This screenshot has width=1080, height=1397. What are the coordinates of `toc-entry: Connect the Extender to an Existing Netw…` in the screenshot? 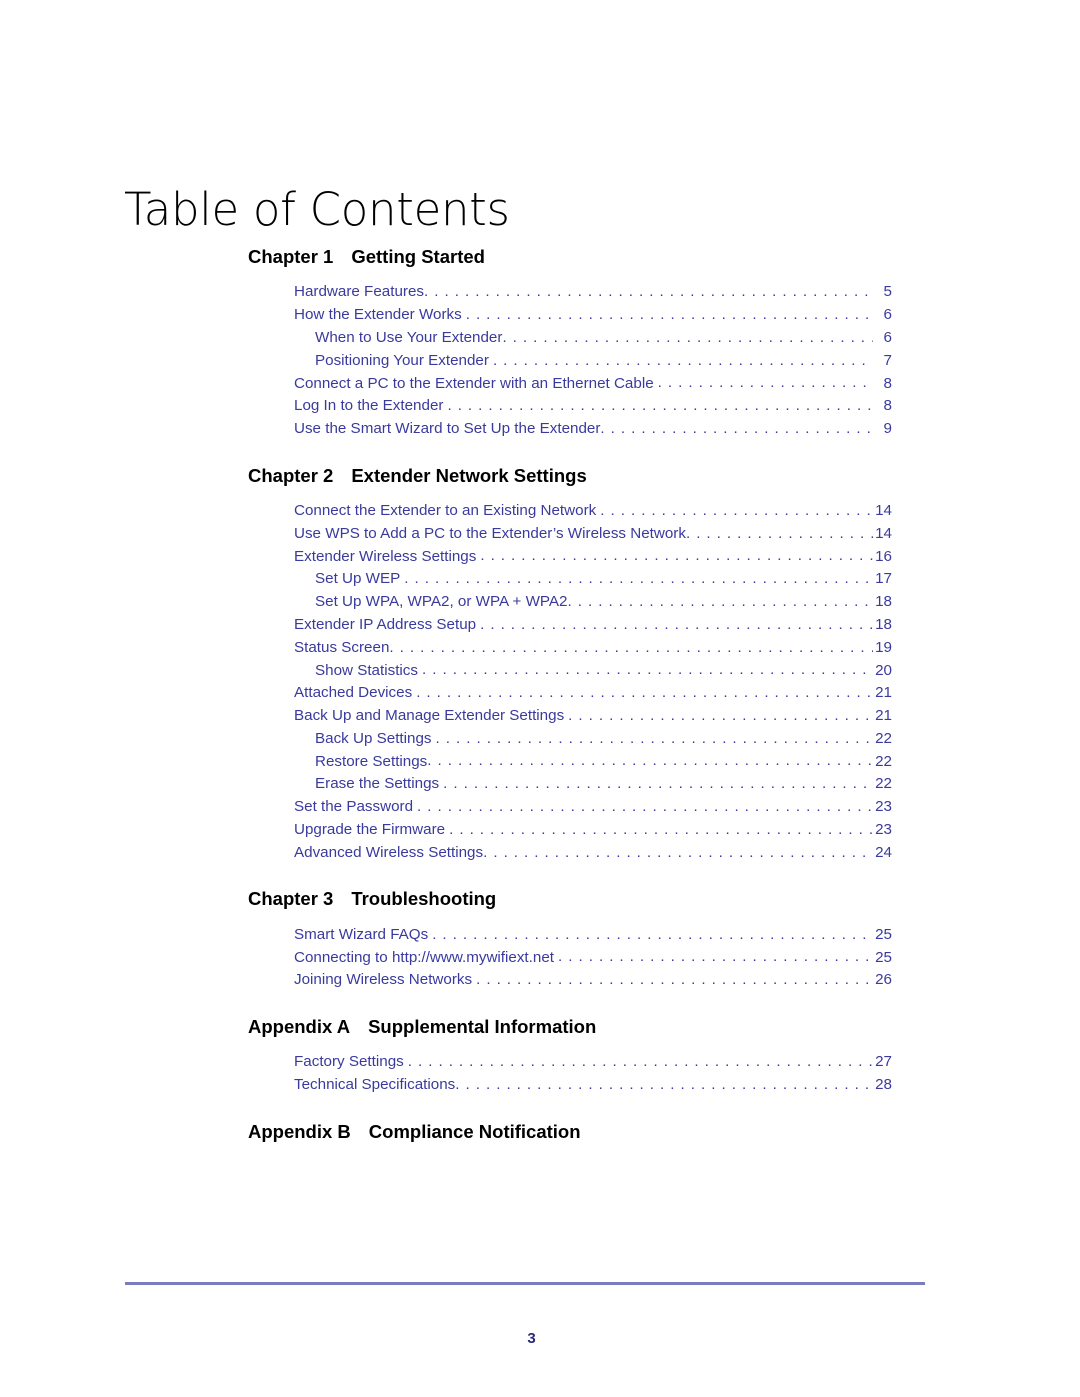 It's located at (570, 511).